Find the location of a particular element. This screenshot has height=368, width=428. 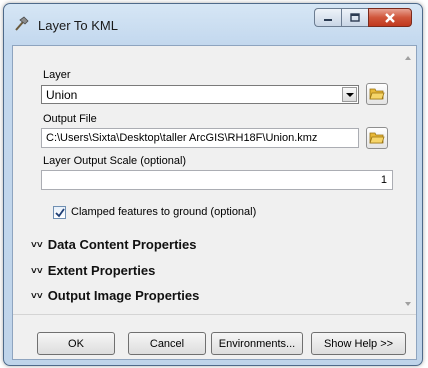

close-button is located at coordinates (390, 17).